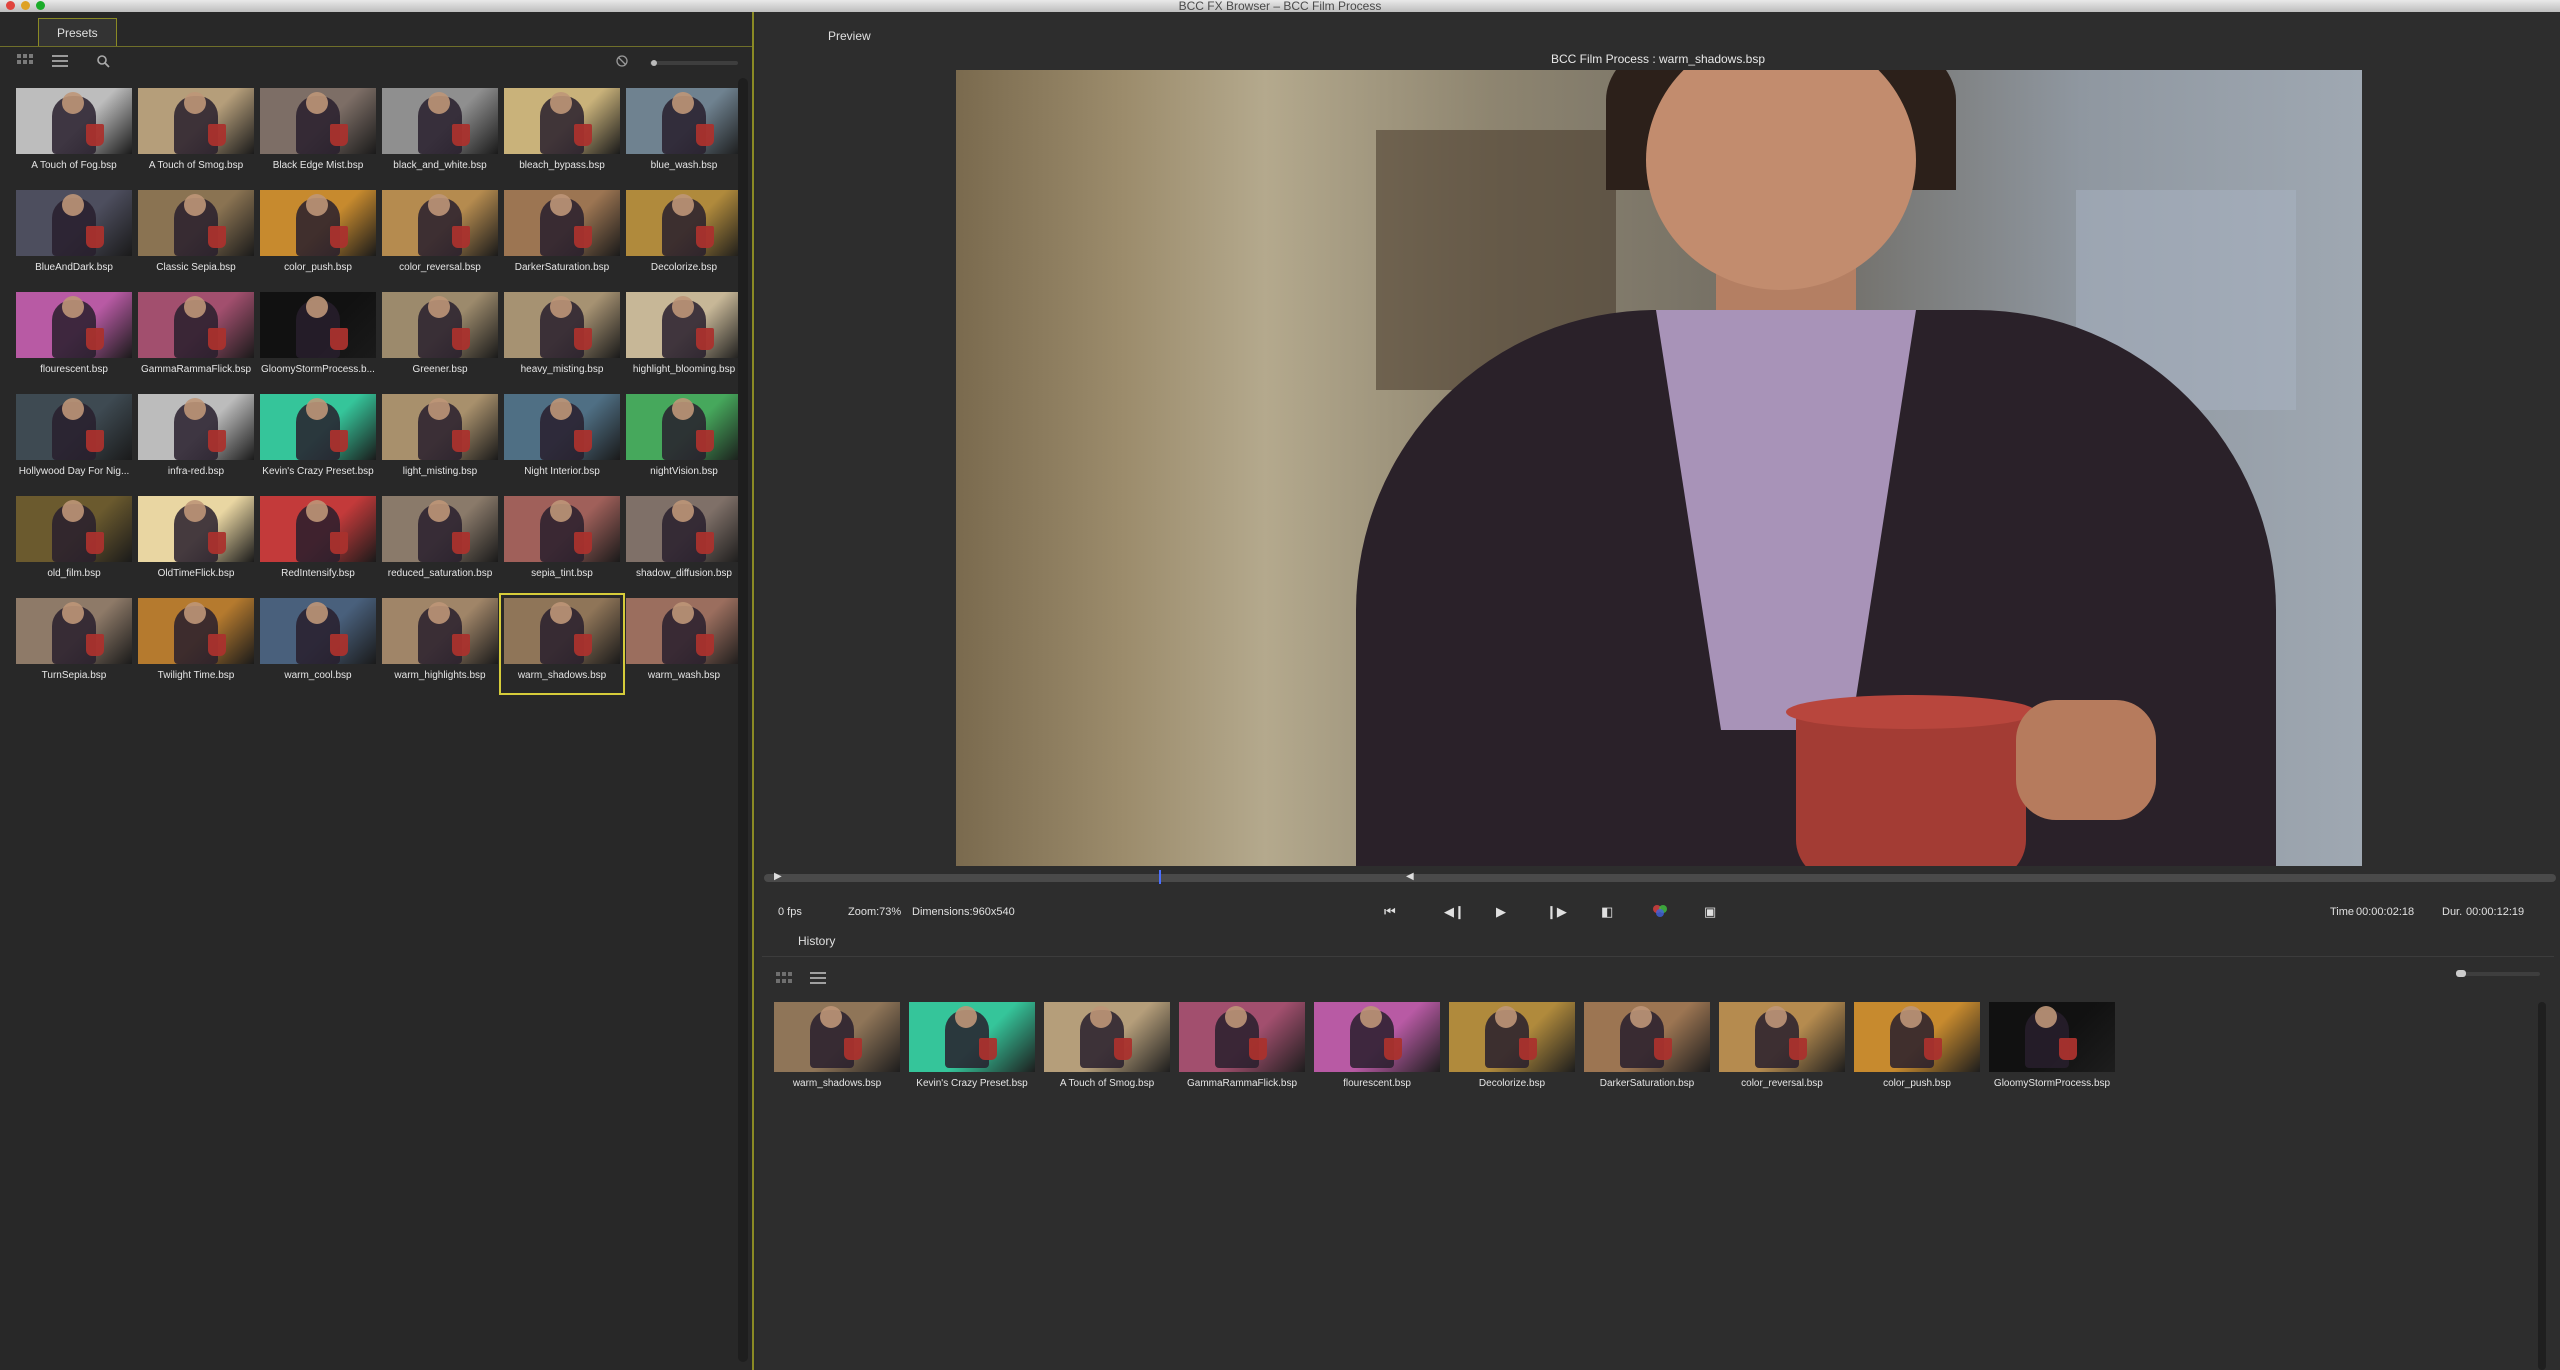 This screenshot has height=1370, width=2560. What do you see at coordinates (1501, 912) in the screenshot?
I see `play-icon: ▶` at bounding box center [1501, 912].